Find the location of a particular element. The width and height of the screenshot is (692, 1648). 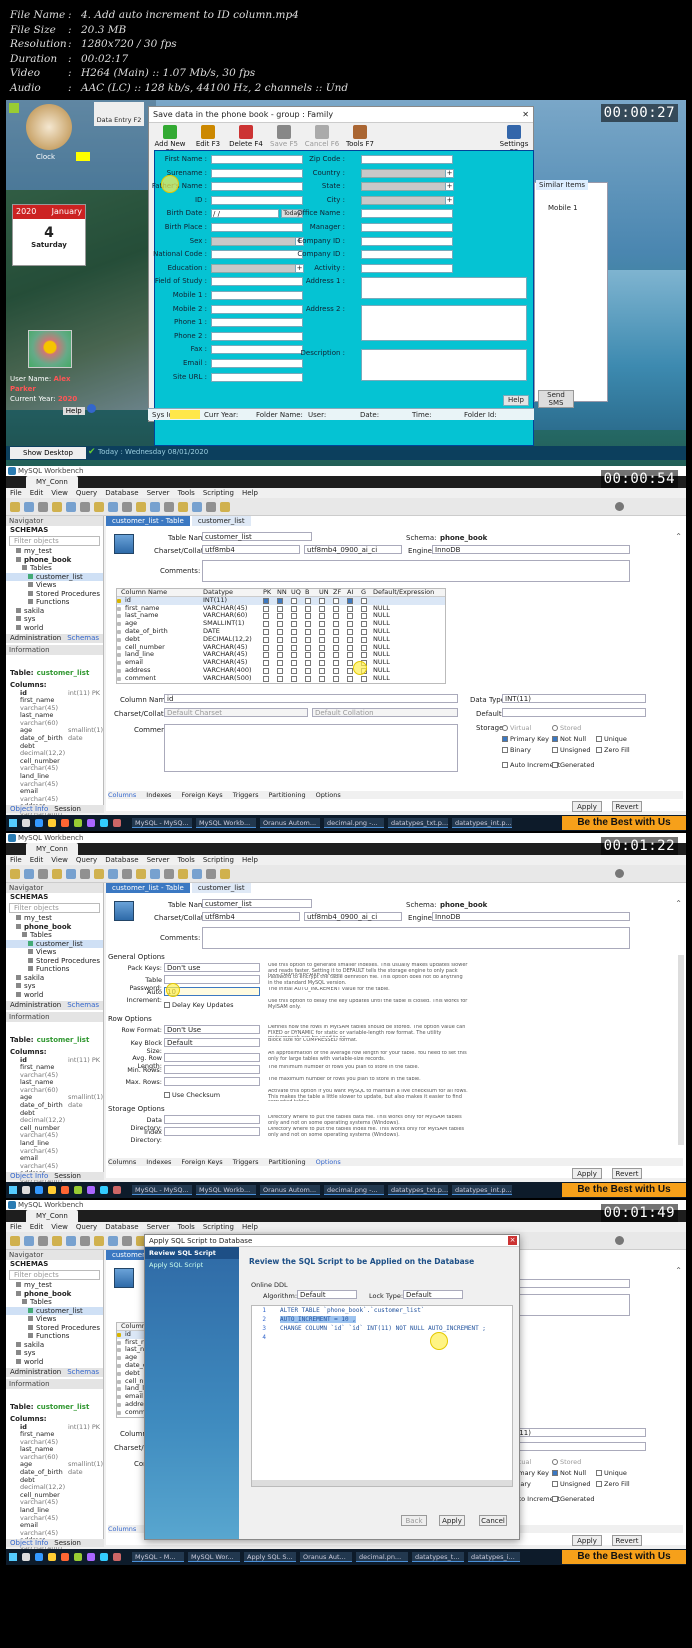

send-sms-button: Send SMS is located at coordinates (556, 399).